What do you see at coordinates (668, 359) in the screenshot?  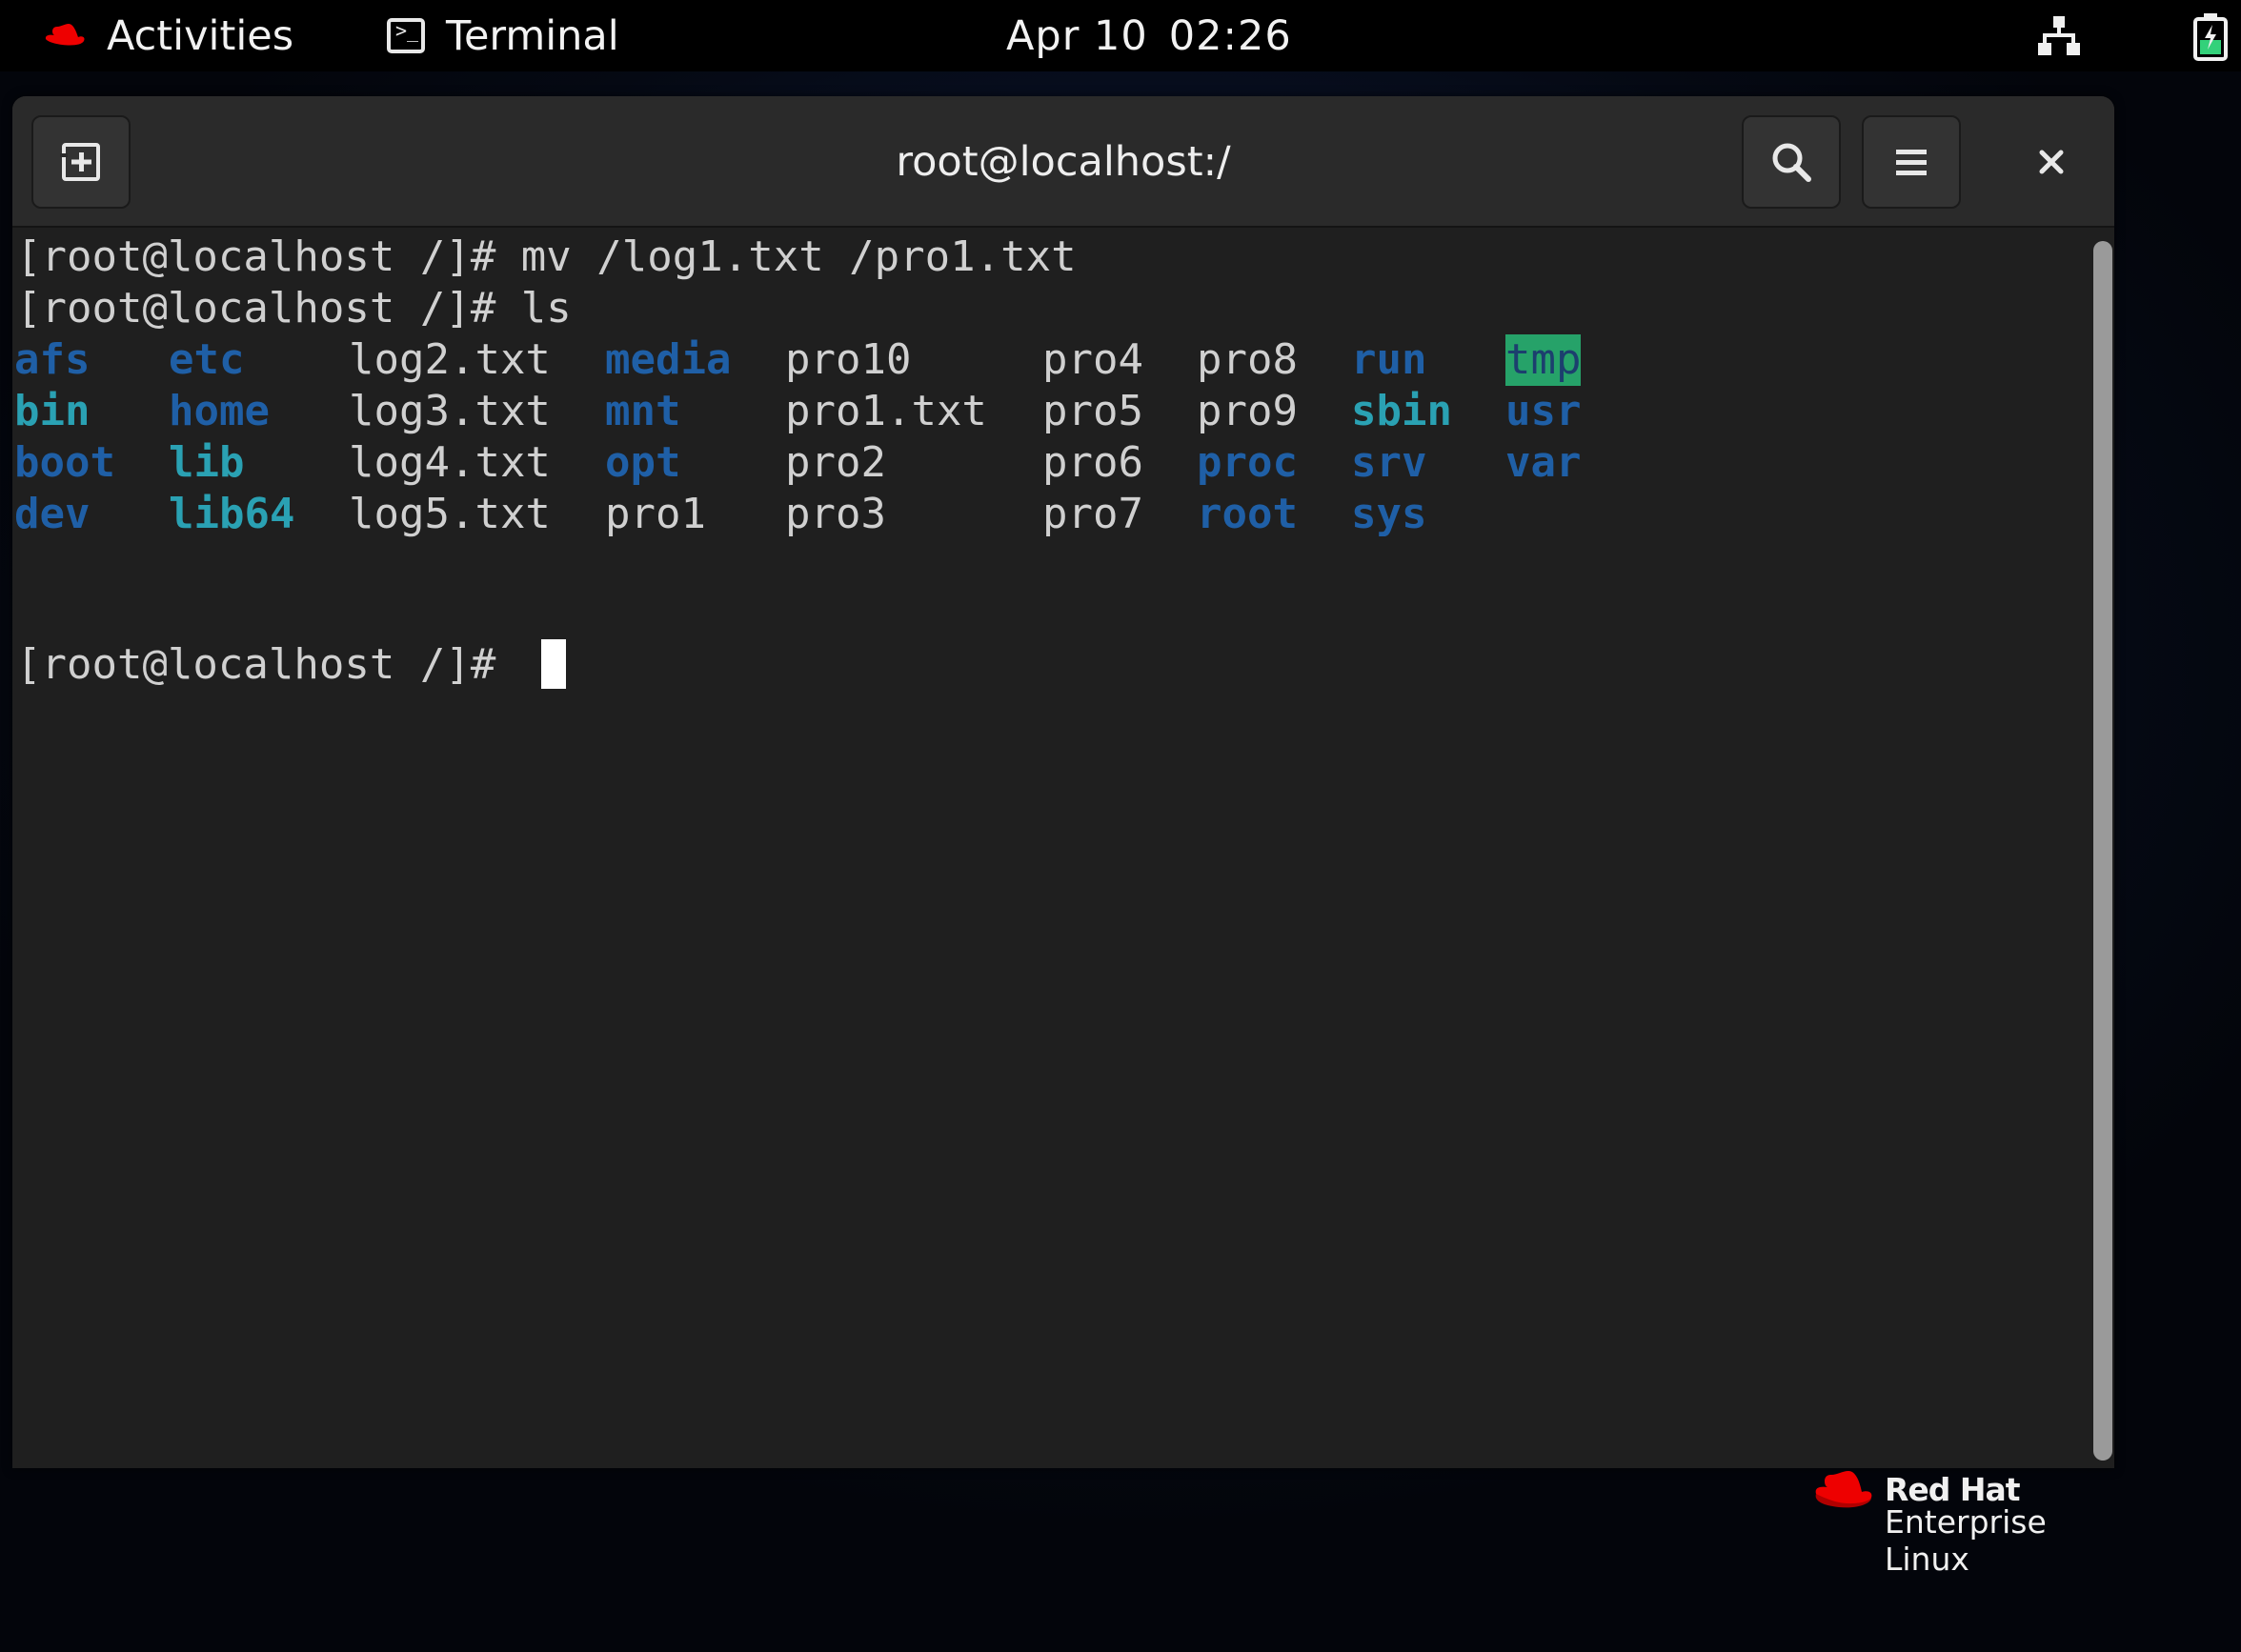 I see `ls-entry-media: media` at bounding box center [668, 359].